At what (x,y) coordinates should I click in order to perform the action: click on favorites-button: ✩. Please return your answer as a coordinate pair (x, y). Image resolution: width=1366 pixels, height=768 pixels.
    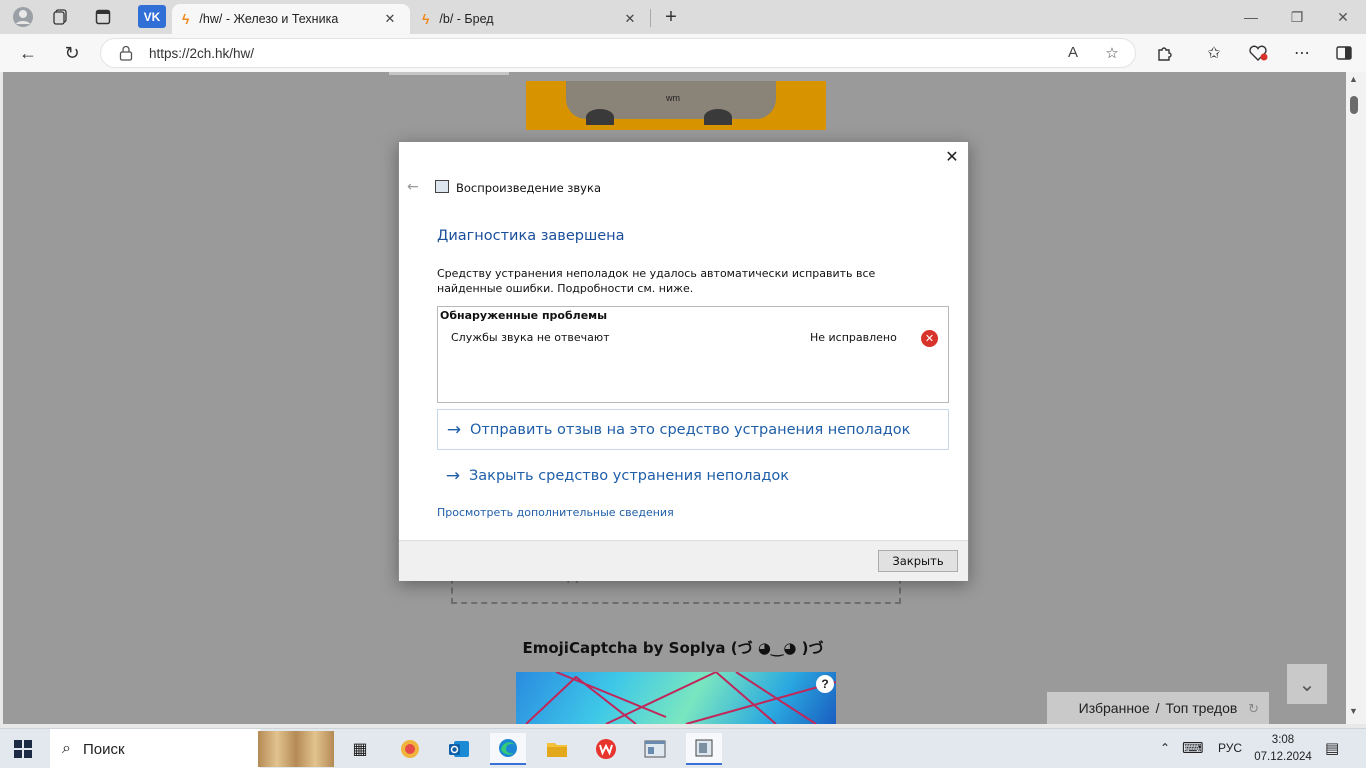
    Looking at the image, I should click on (1214, 53).